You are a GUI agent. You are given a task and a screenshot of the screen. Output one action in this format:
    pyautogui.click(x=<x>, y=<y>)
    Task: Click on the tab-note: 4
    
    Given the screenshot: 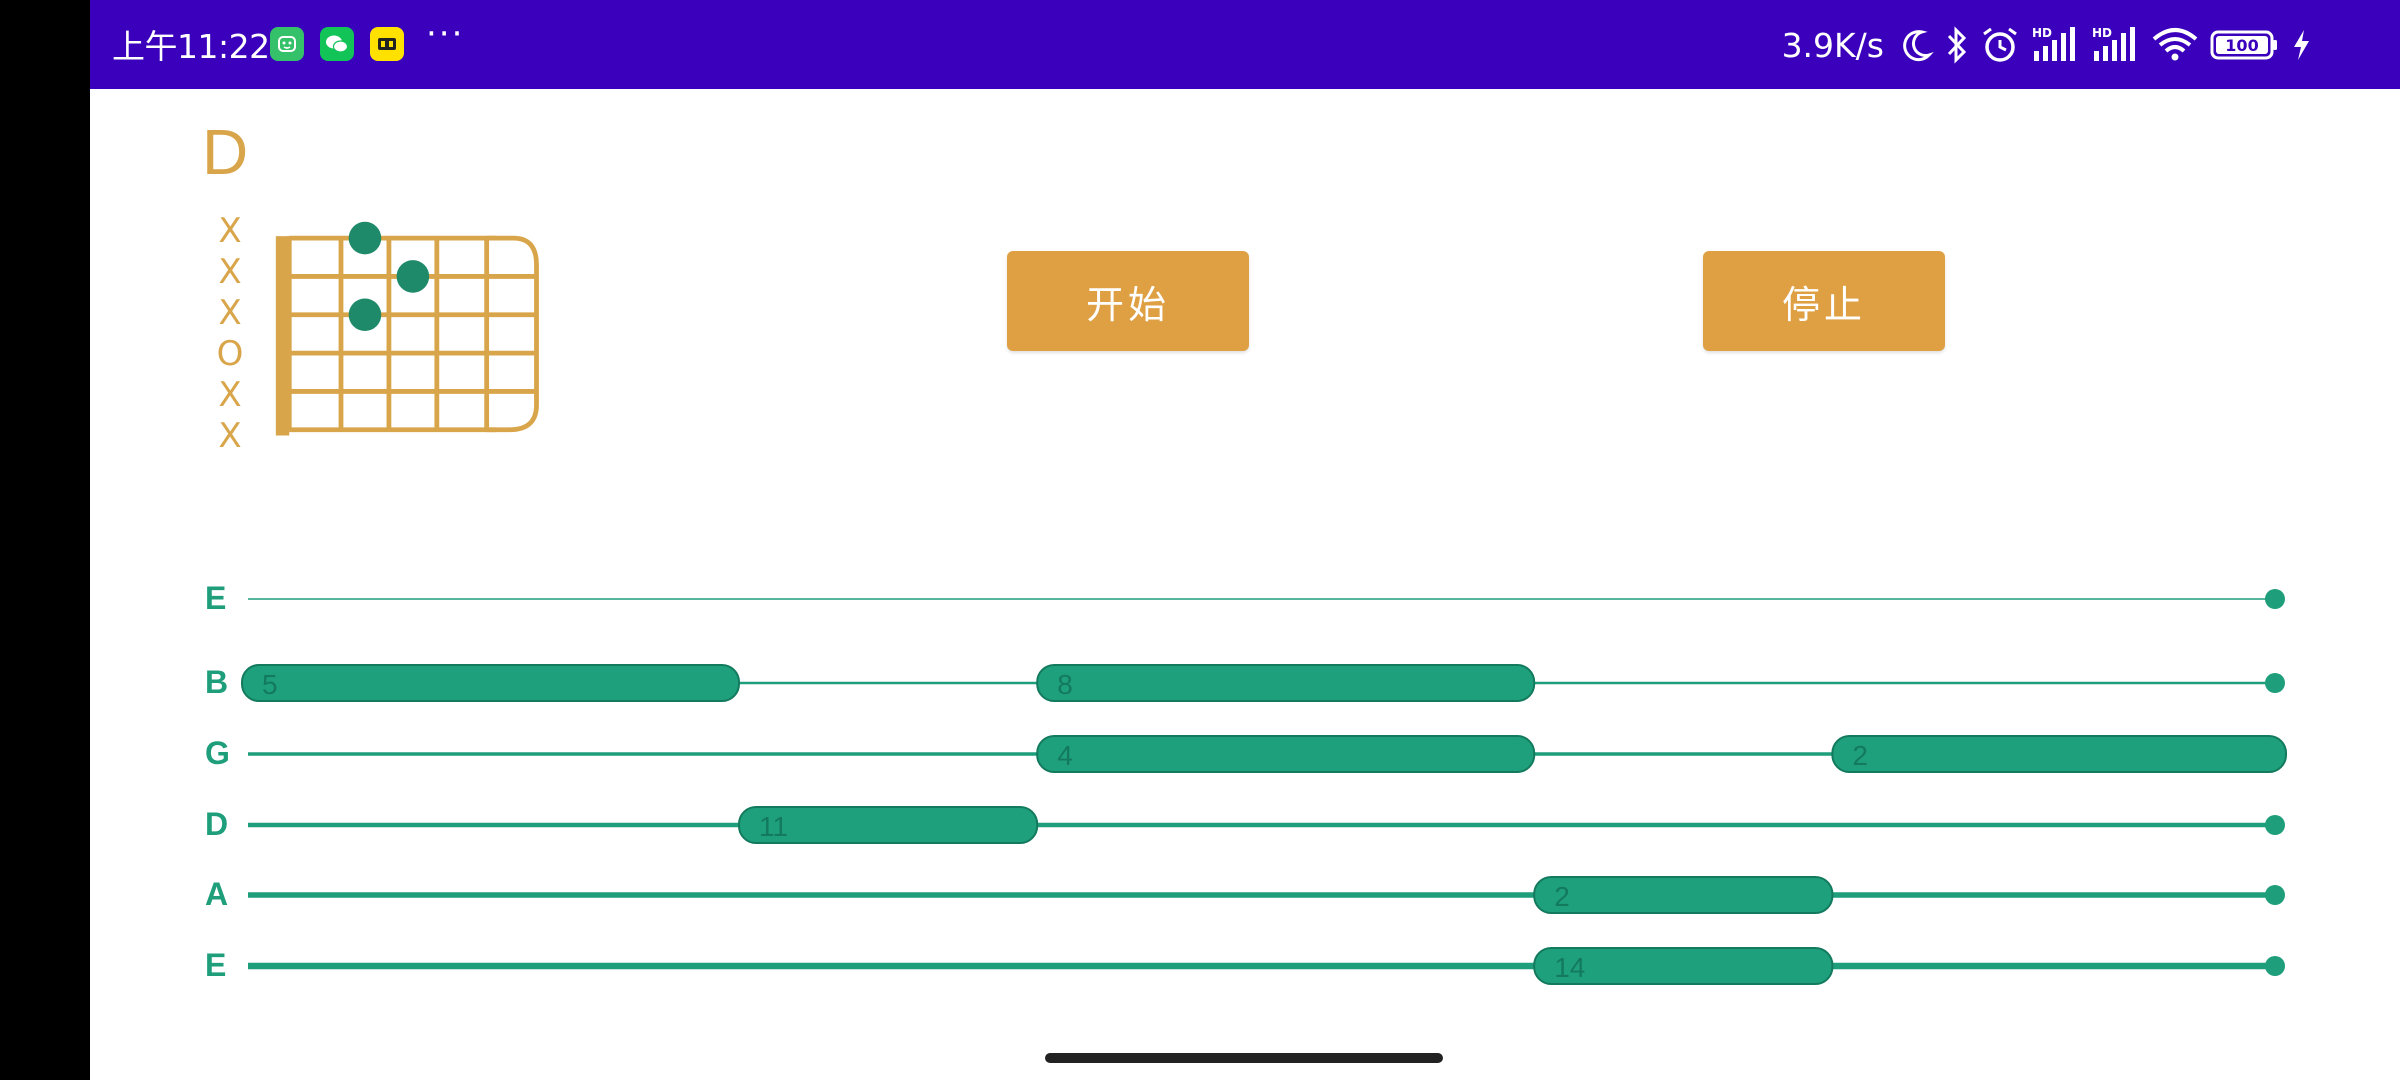 What is the action you would take?
    pyautogui.click(x=1286, y=754)
    